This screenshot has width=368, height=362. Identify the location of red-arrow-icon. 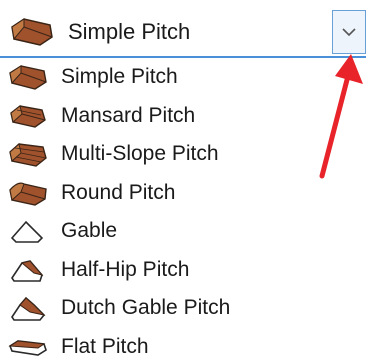
(341, 116).